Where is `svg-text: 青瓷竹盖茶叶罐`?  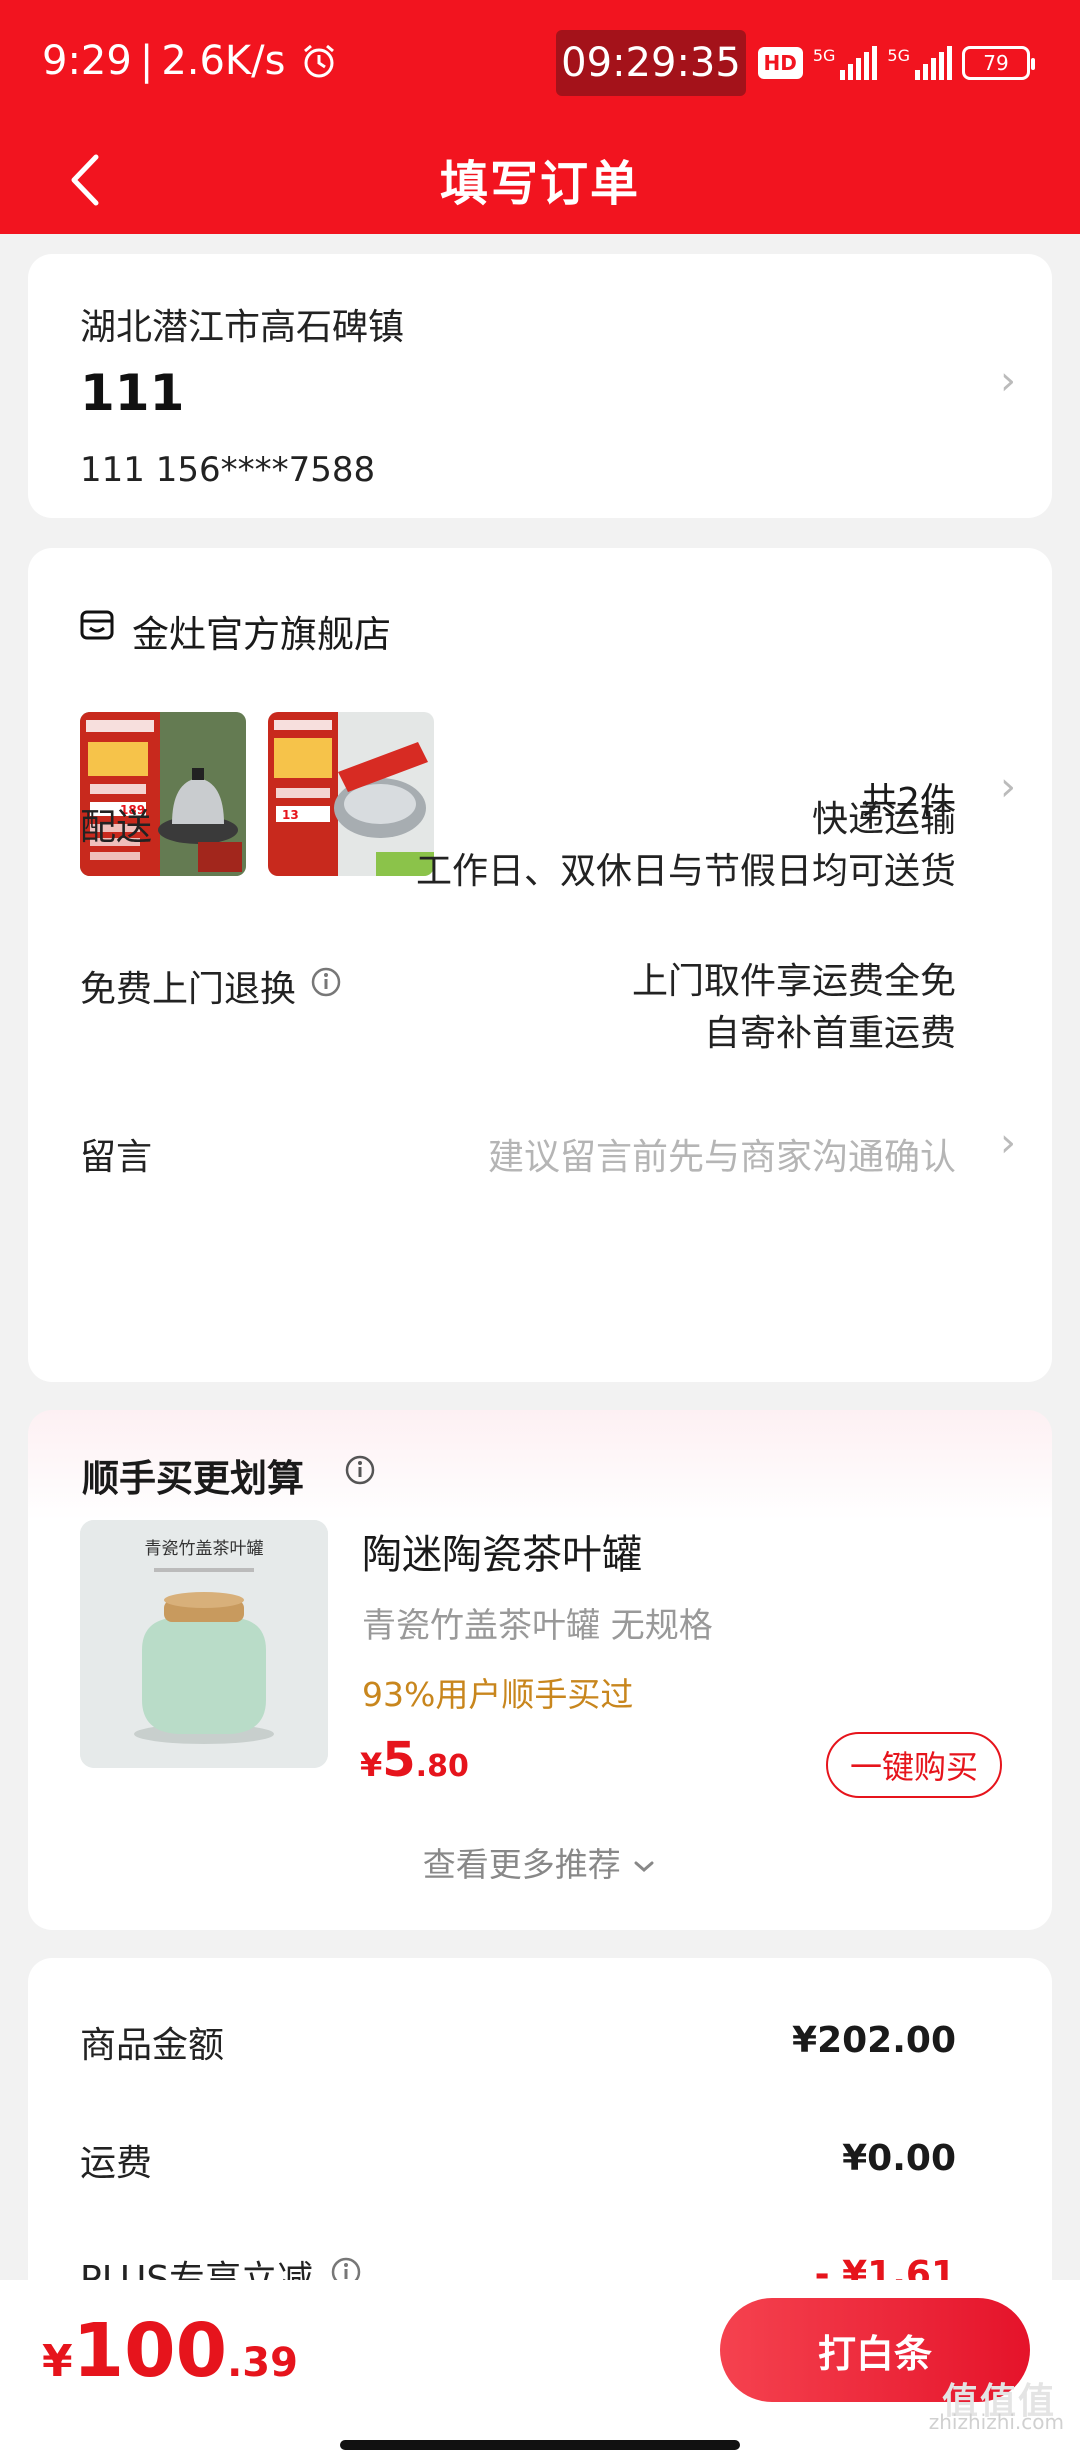
svg-text: 青瓷竹盖茶叶罐 is located at coordinates (204, 1549).